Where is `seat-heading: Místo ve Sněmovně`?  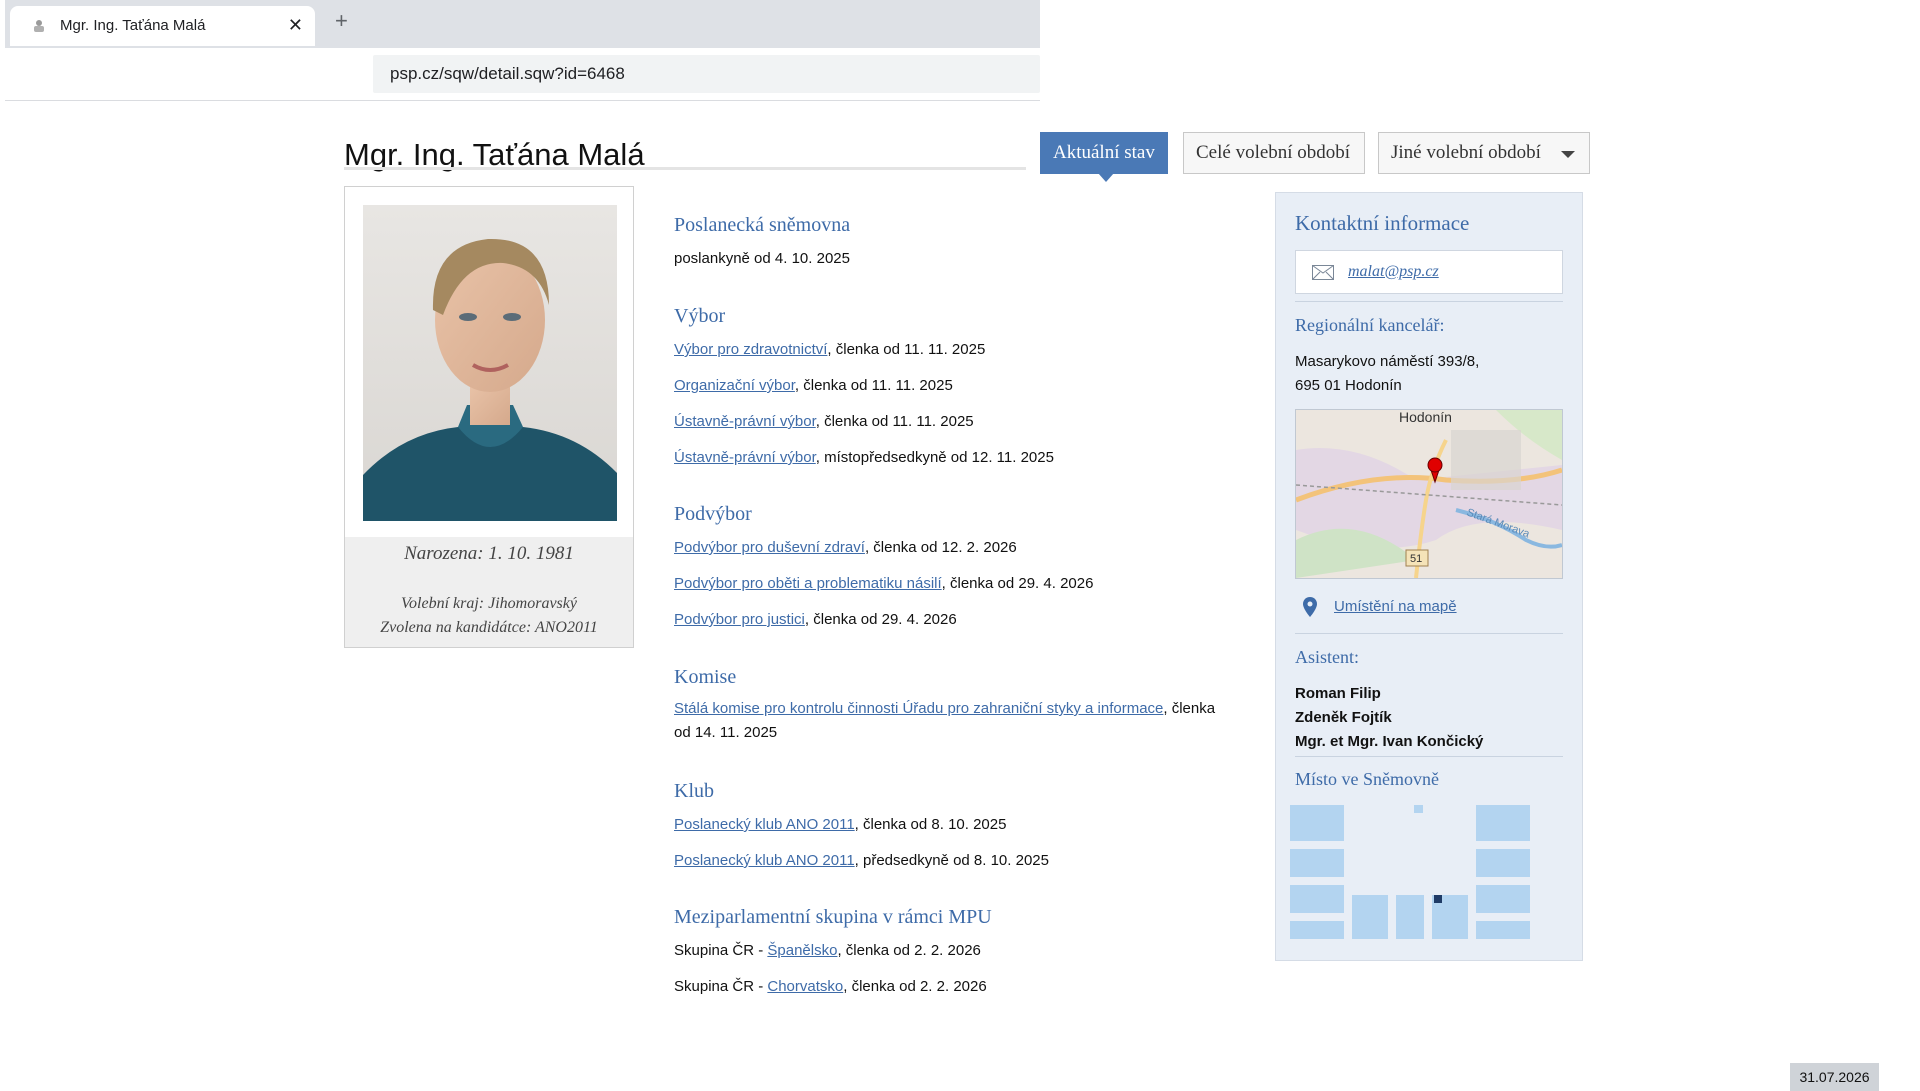 seat-heading: Místo ve Sněmovně is located at coordinates (1367, 779).